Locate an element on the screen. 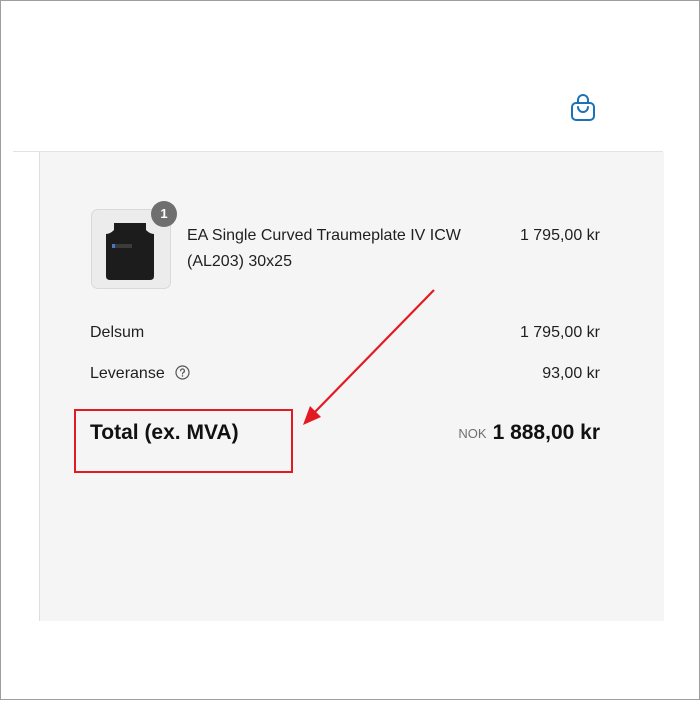 The height and width of the screenshot is (701, 700). product-price: 1 795,00 kr is located at coordinates (559, 235).